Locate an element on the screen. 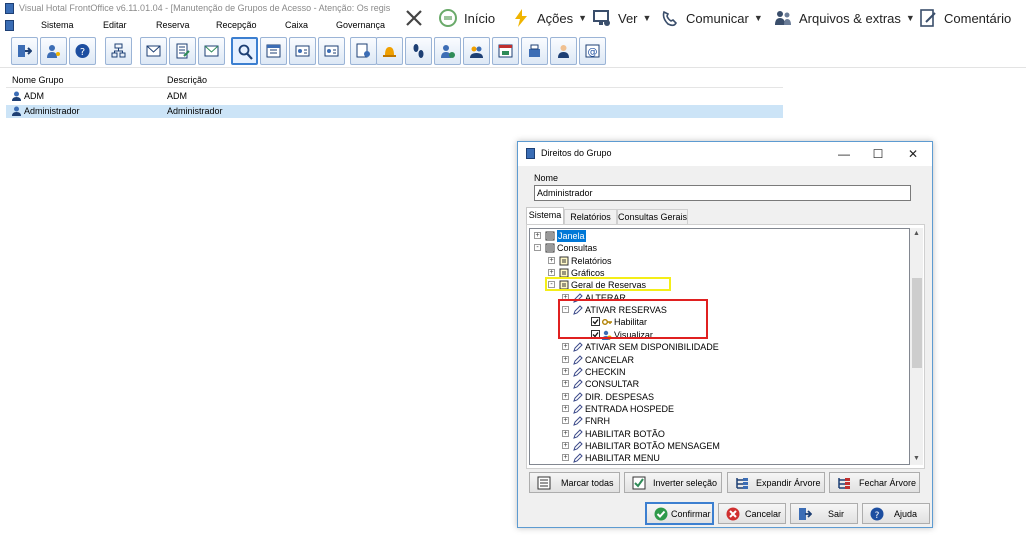 The image size is (1026, 554). close-button is located at coordinates (414, 18).